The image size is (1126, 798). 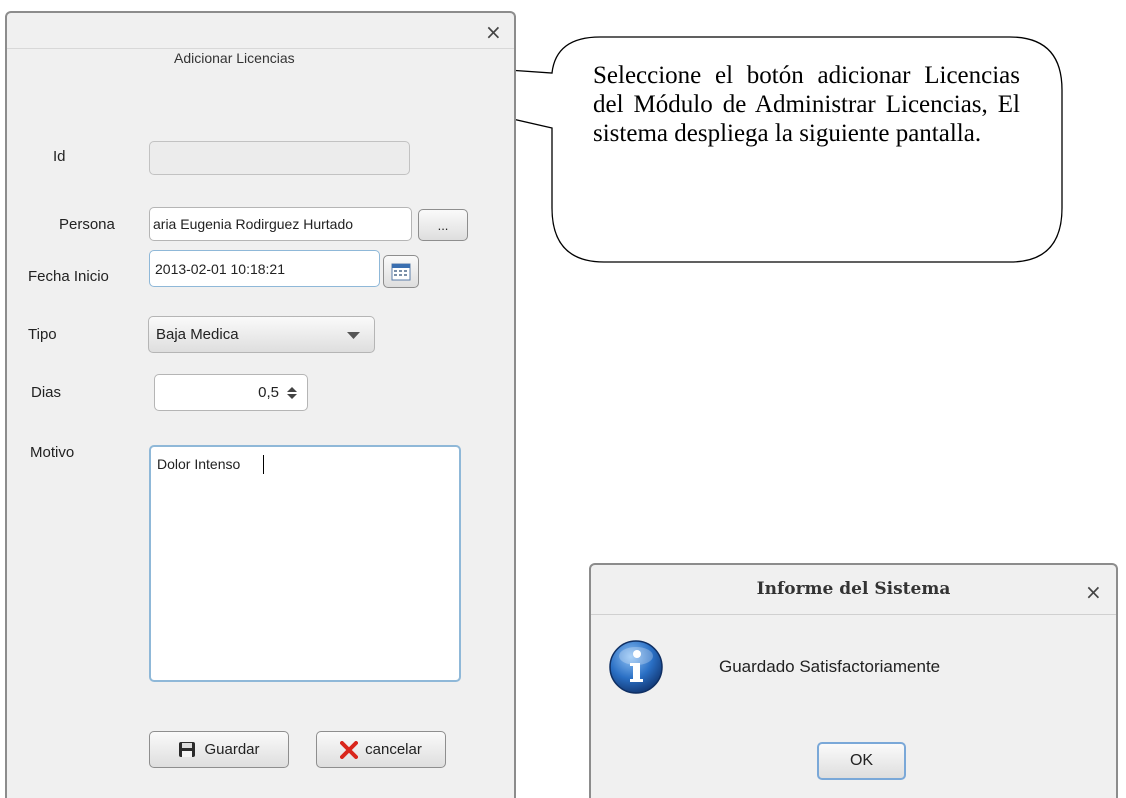 I want to click on floppy-disk-icon, so click(x=187, y=749).